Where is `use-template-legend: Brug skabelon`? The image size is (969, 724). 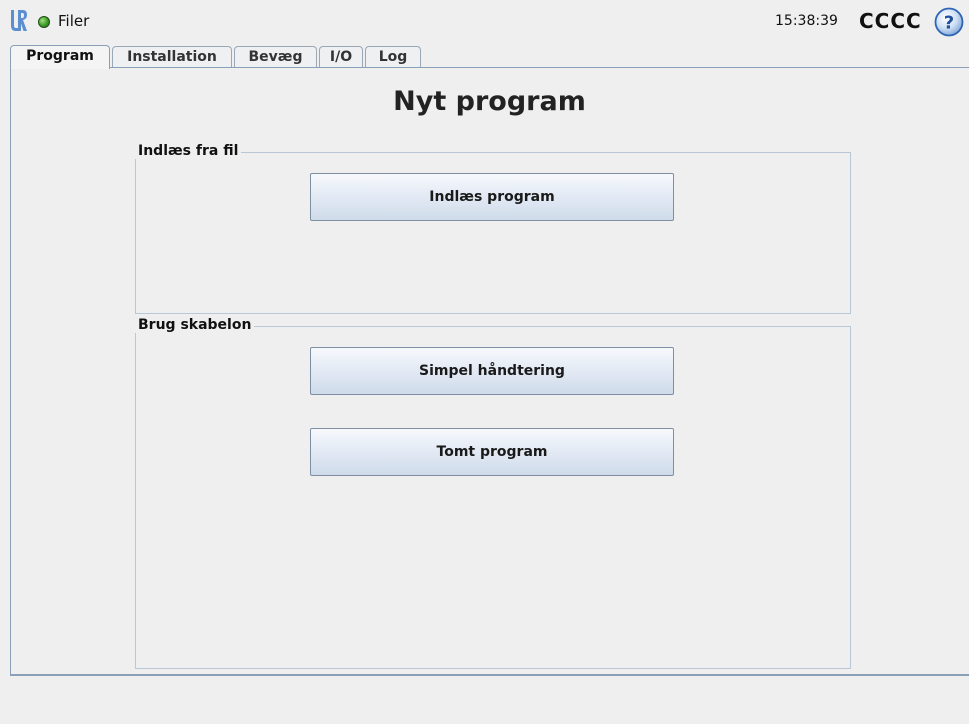
use-template-legend: Brug skabelon is located at coordinates (193, 325).